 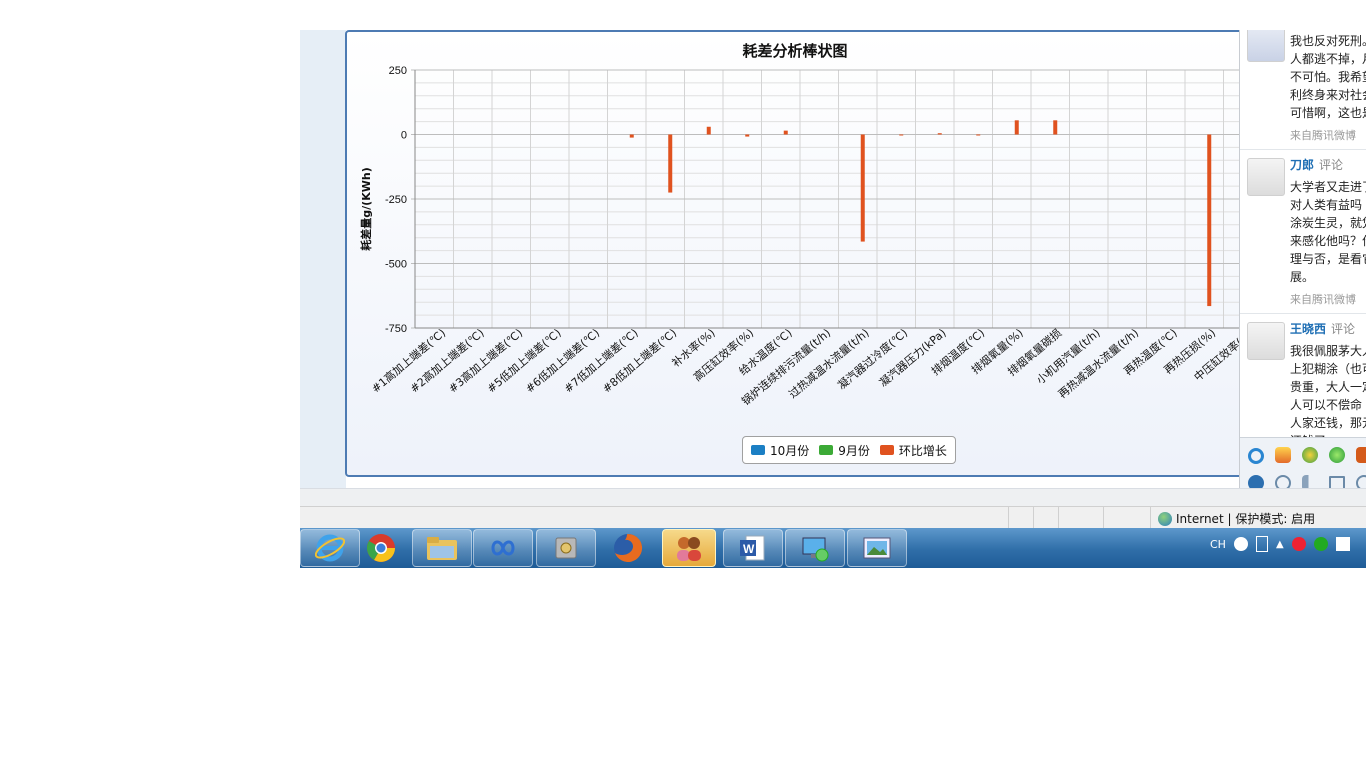 What do you see at coordinates (1302, 165) in the screenshot?
I see `author-name: 刀郎` at bounding box center [1302, 165].